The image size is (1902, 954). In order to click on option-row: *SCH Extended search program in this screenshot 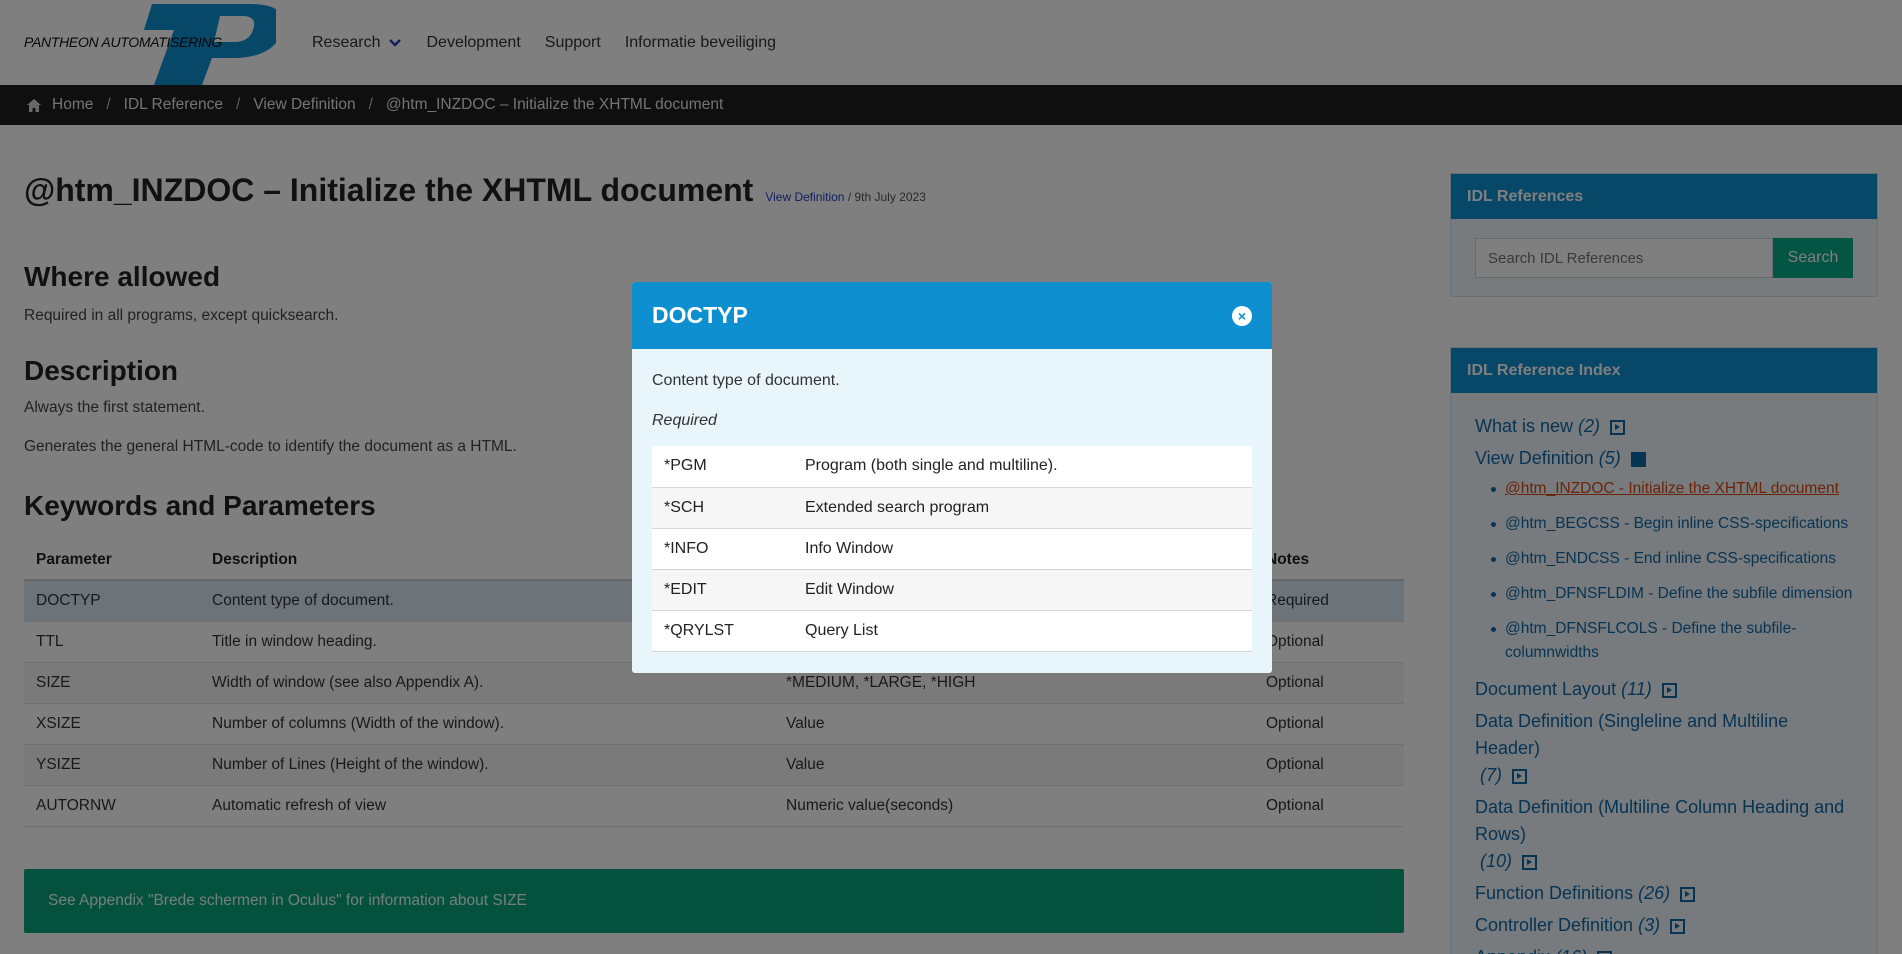, I will do `click(952, 508)`.